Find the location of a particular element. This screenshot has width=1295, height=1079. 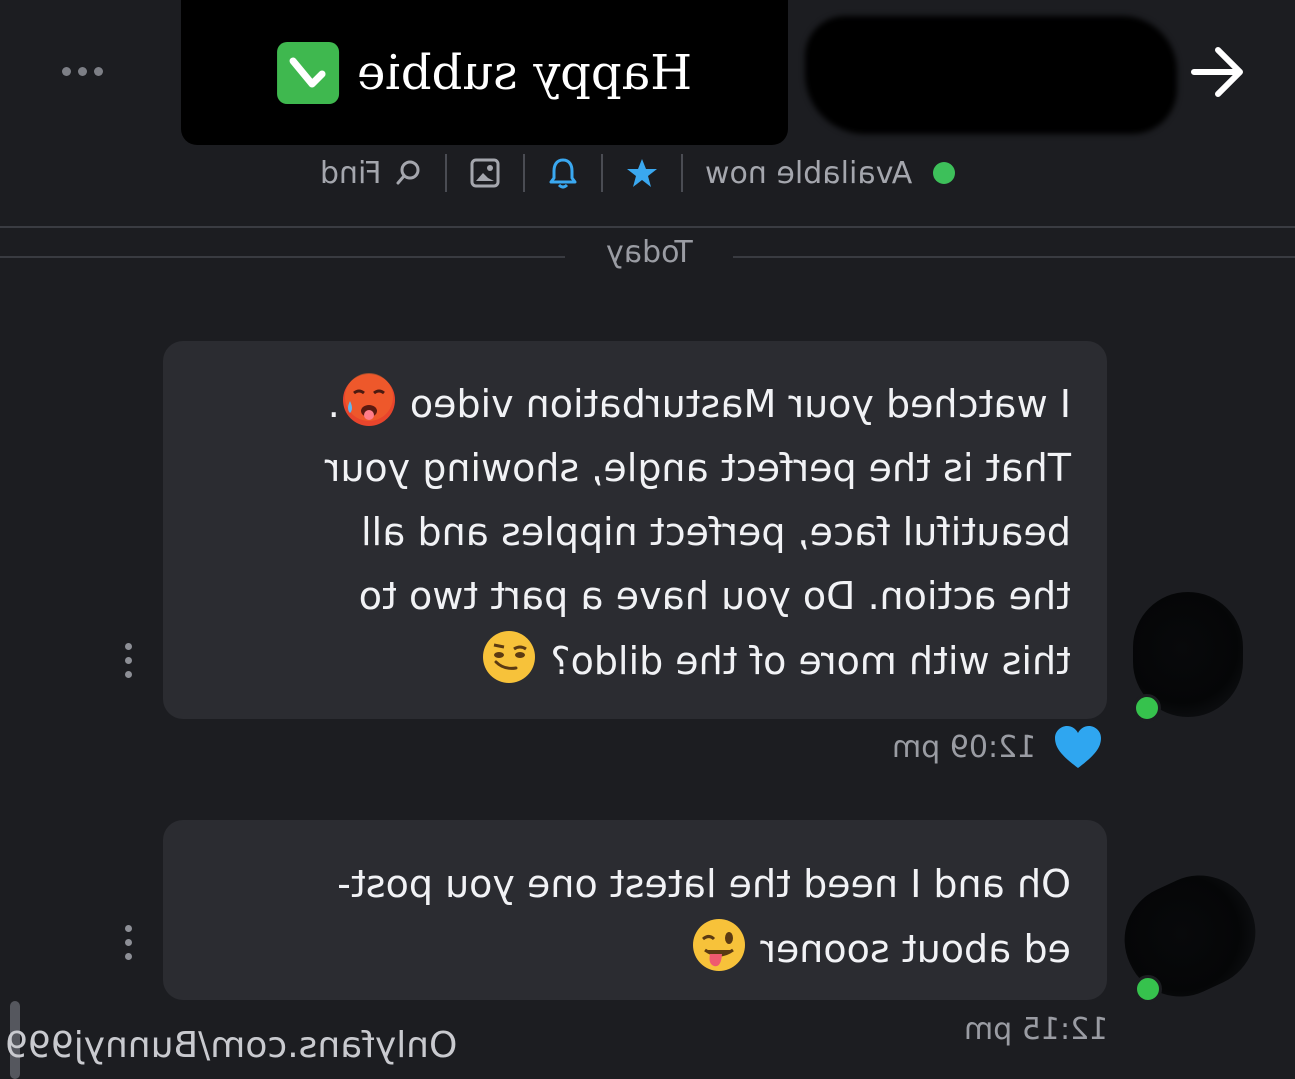

message-punct: . is located at coordinates (333, 404).